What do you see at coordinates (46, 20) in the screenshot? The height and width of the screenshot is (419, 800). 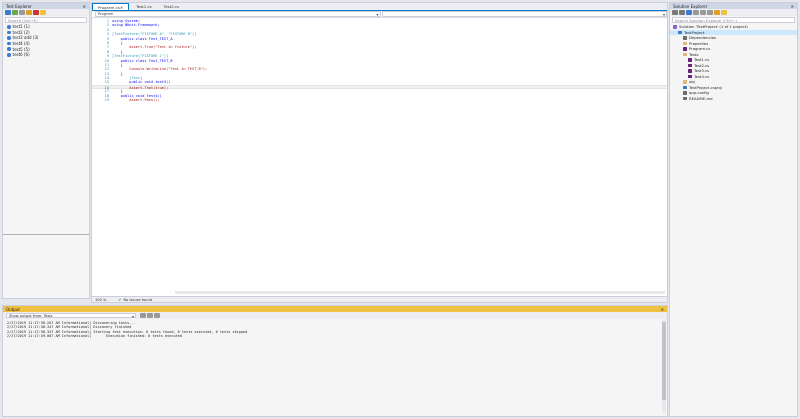 I see `test-search-input: Search (Ctrl+E)` at bounding box center [46, 20].